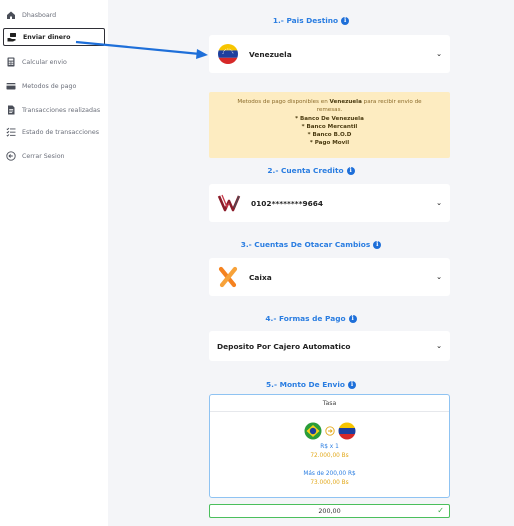 The height and width of the screenshot is (526, 514). What do you see at coordinates (260, 277) in the screenshot?
I see `otacar-value: Caixa` at bounding box center [260, 277].